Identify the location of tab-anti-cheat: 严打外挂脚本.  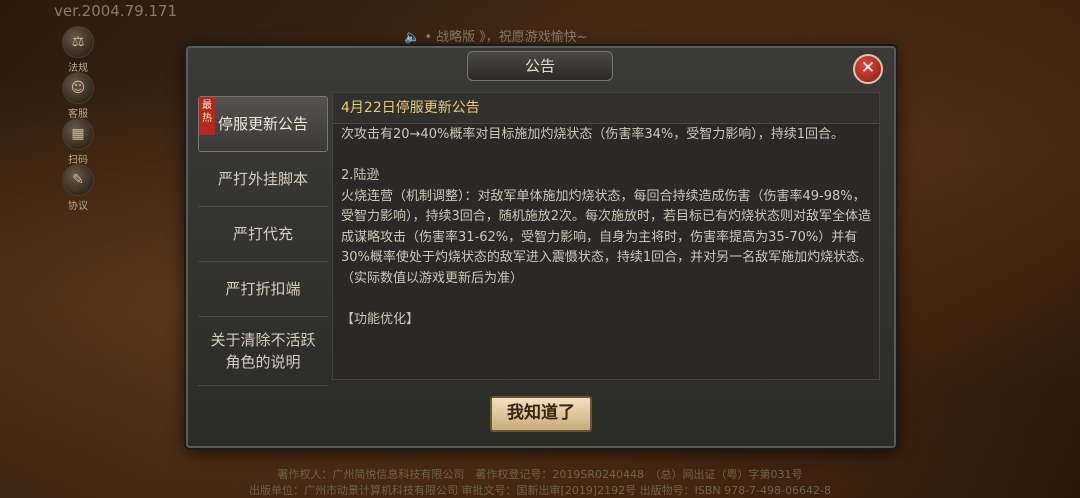
(263, 179).